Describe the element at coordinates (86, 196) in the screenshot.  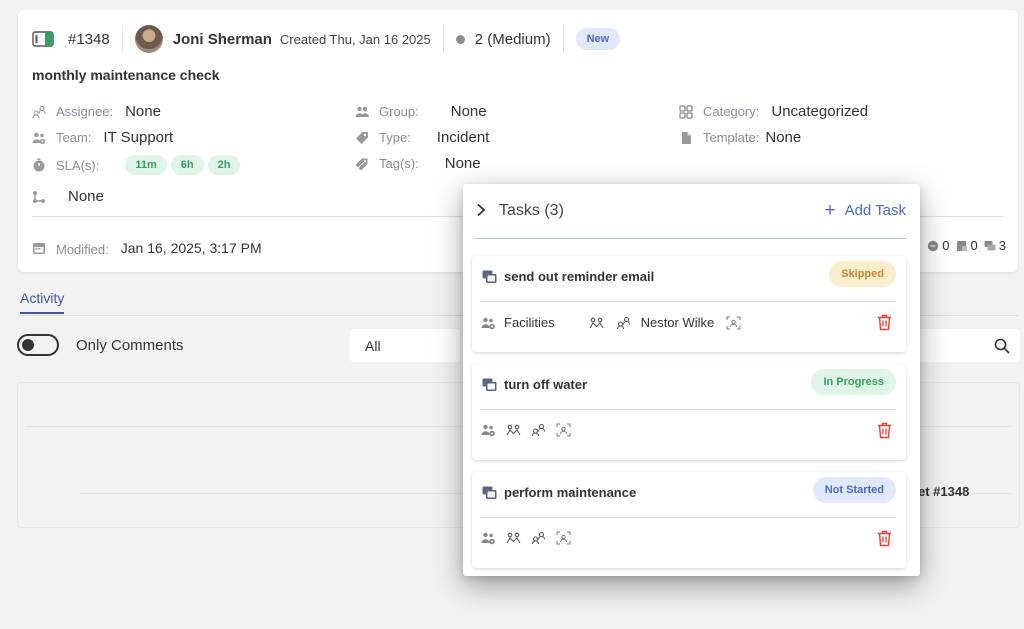
I see `workflow-value: None` at that location.